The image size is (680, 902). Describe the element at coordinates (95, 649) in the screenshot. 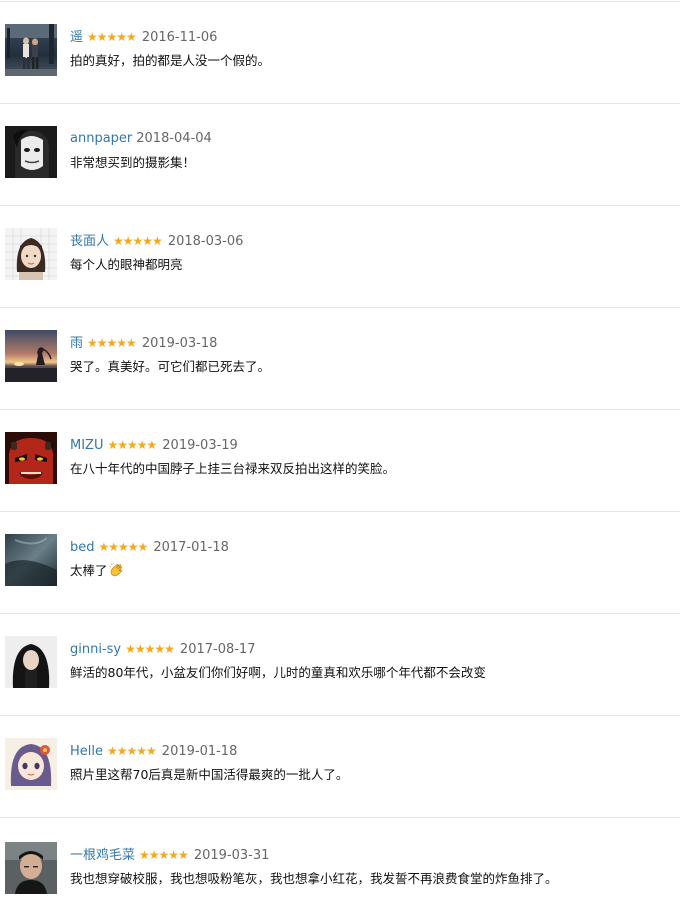

I see `username-link: ginni-sy` at that location.